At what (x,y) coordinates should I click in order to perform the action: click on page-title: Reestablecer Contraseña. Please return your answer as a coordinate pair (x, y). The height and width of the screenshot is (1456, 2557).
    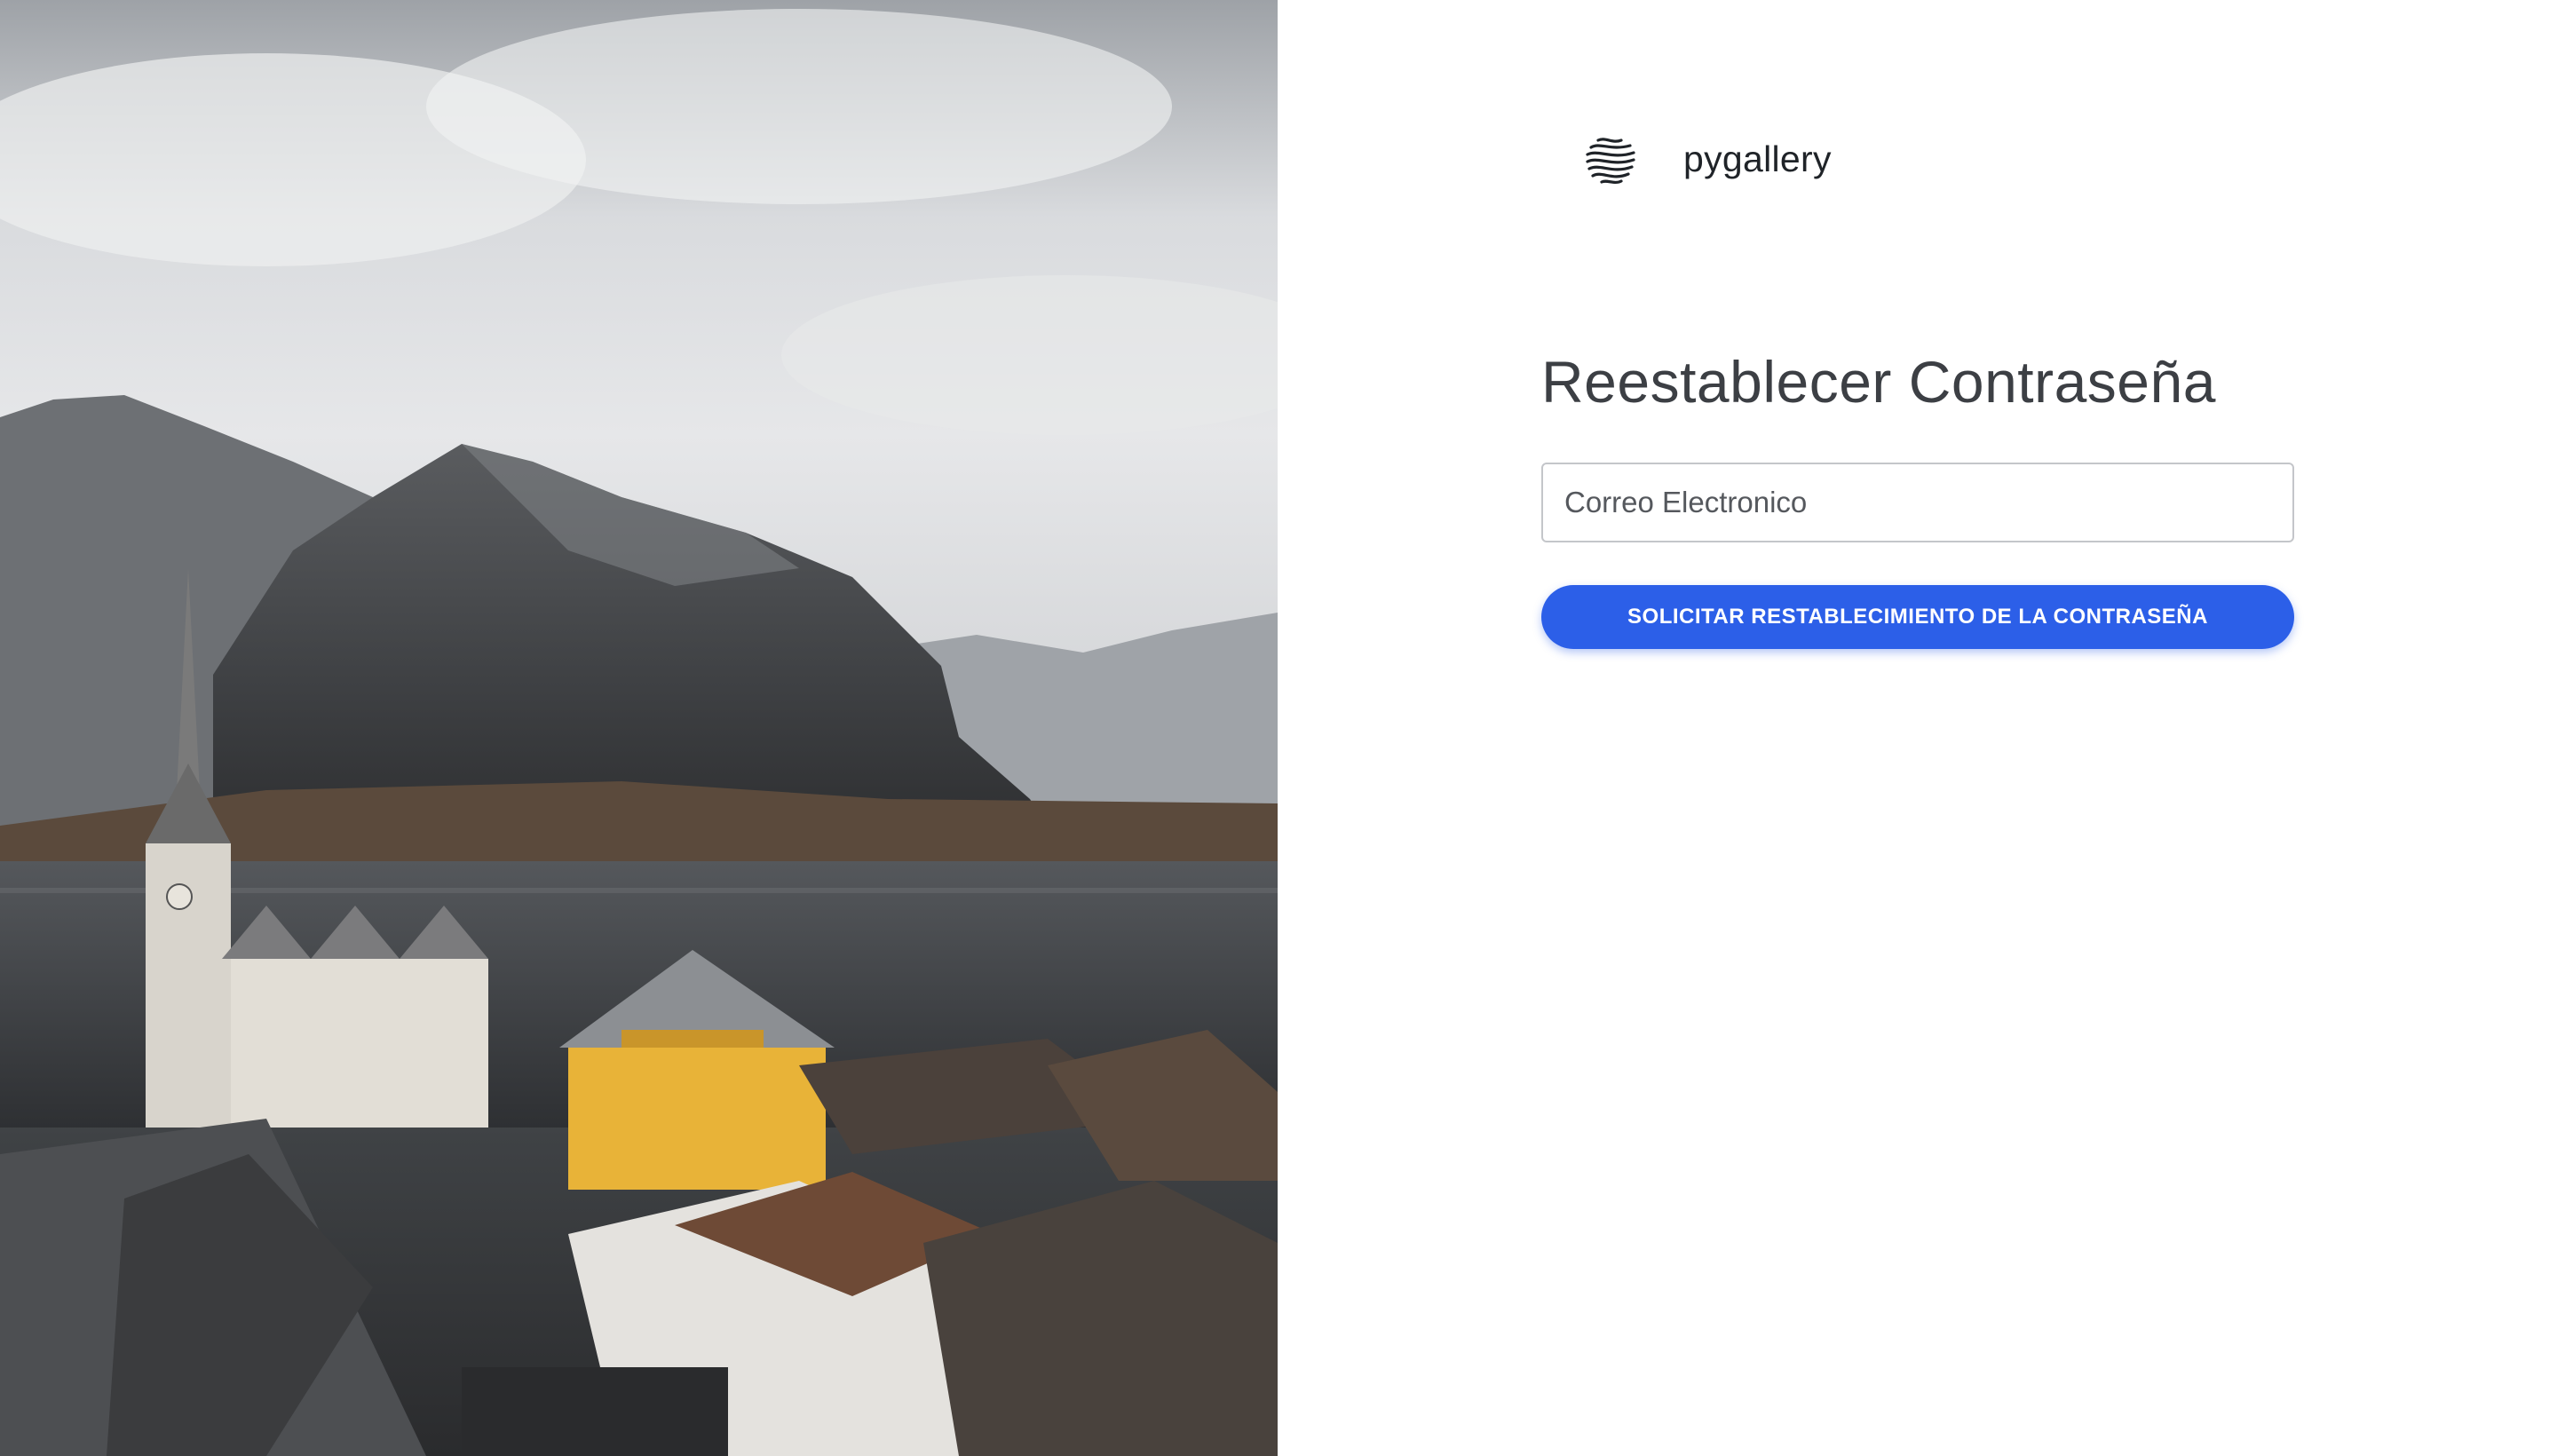
    Looking at the image, I should click on (1878, 382).